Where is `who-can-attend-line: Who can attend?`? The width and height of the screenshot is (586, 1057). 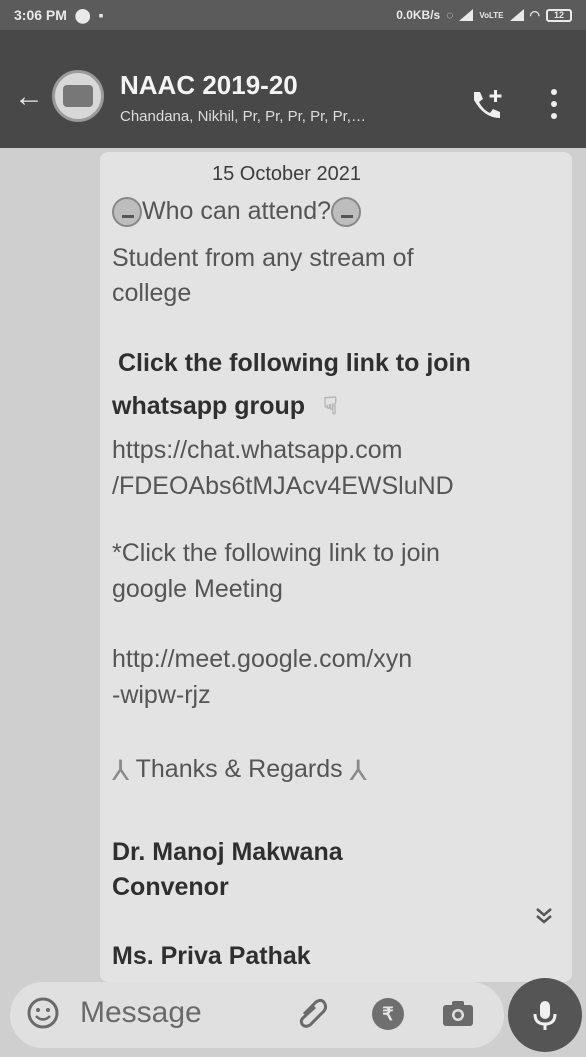
who-can-attend-line: Who can attend? is located at coordinates (237, 212).